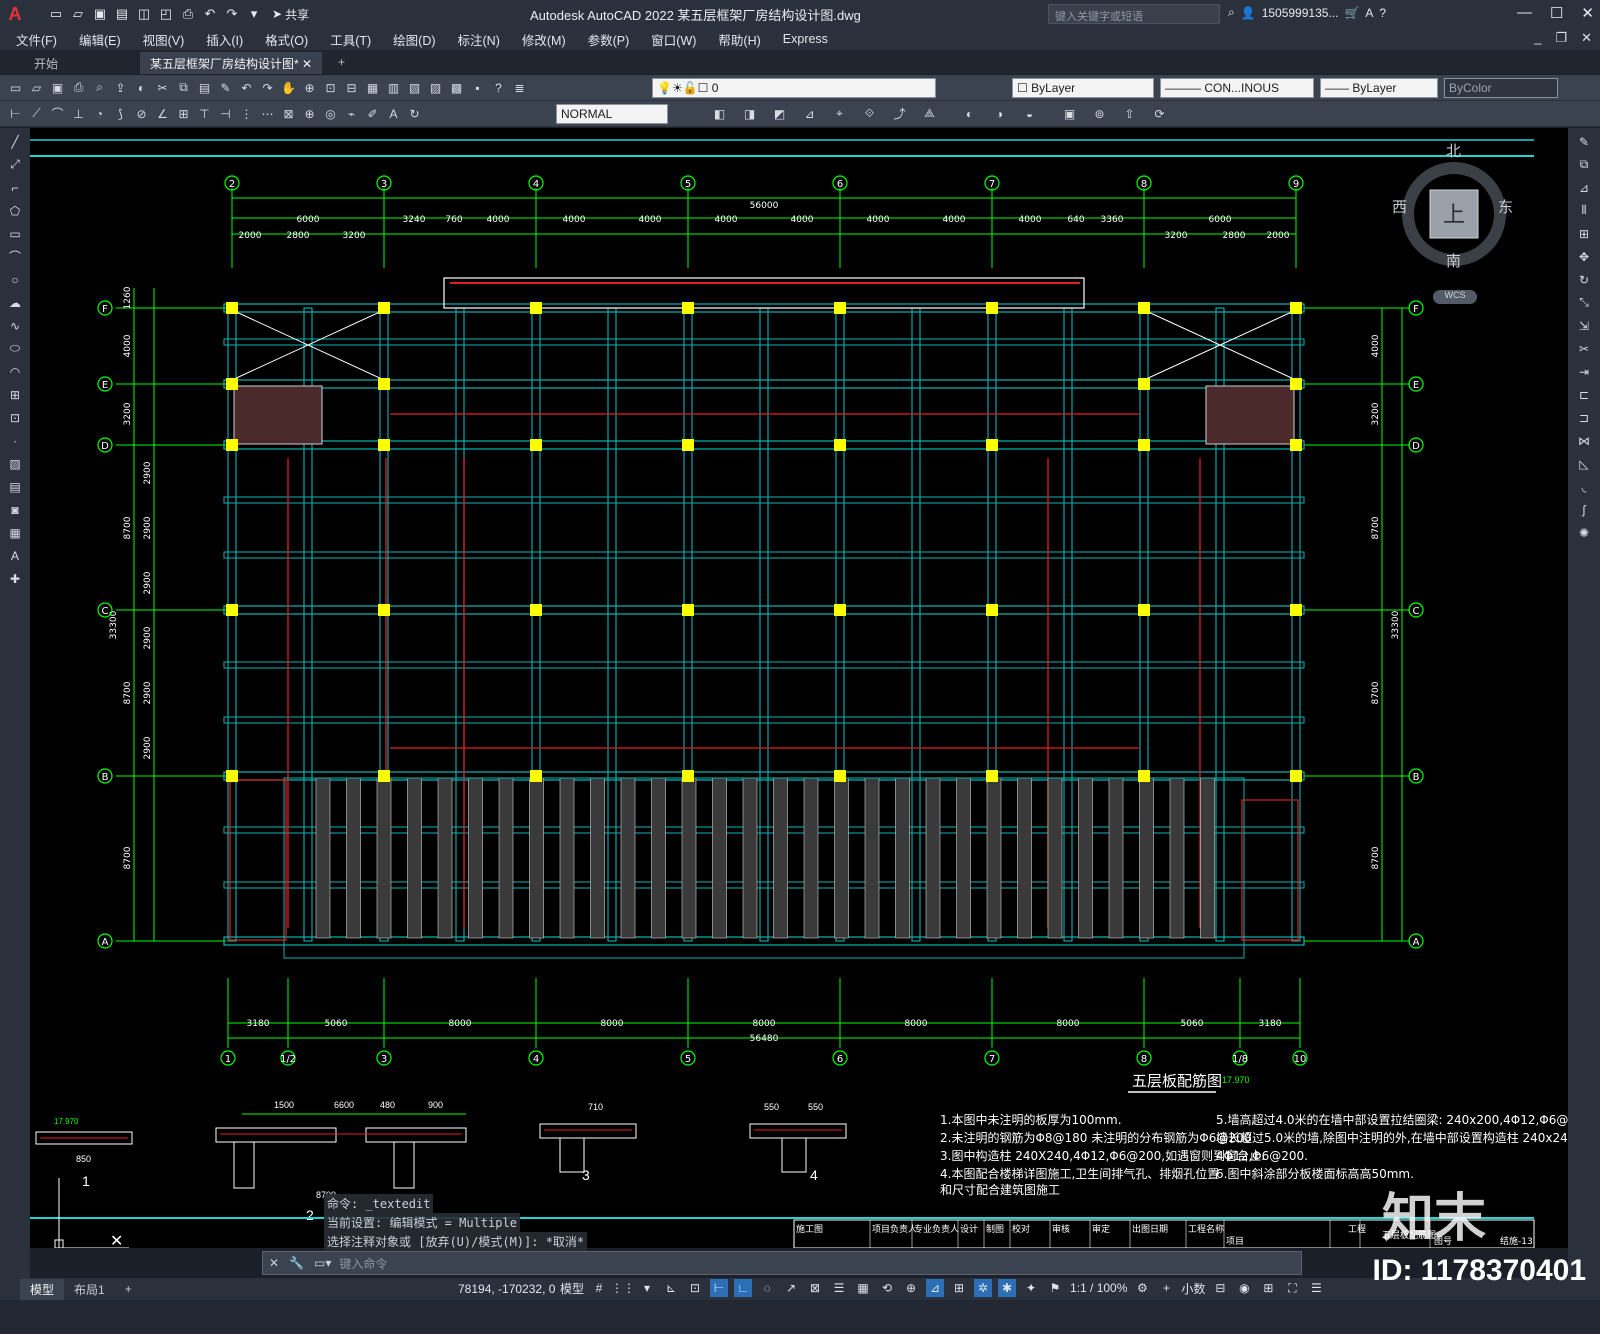 The image size is (1600, 1334). I want to click on dim-angular-icon: ∠, so click(162, 113).